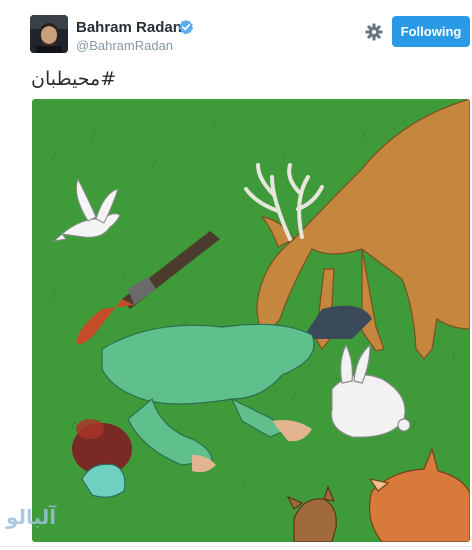 The image size is (472, 550). Describe the element at coordinates (236, 31) in the screenshot. I see `tweet-header: Bahram Radan @BahramRadan Following` at that location.